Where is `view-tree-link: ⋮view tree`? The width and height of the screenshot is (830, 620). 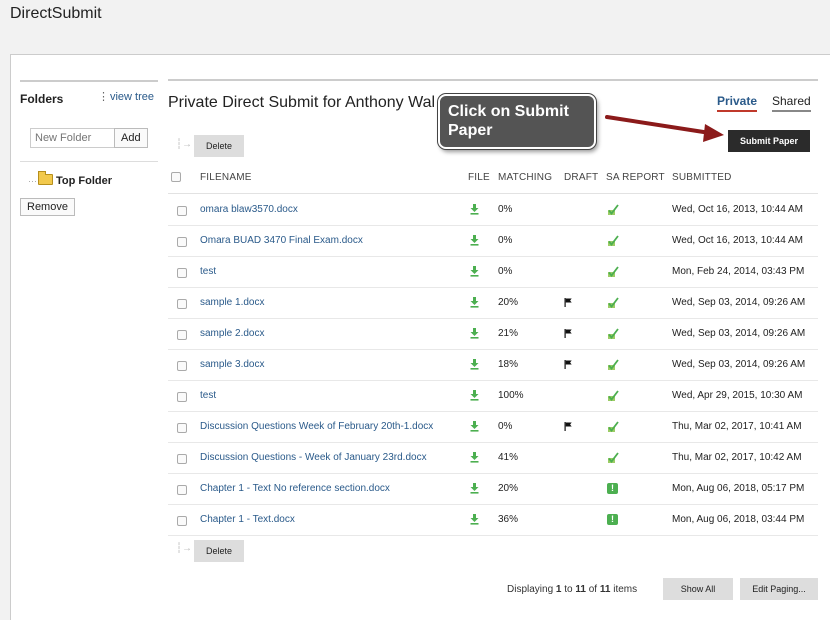
view-tree-link: ⋮view tree is located at coordinates (126, 96).